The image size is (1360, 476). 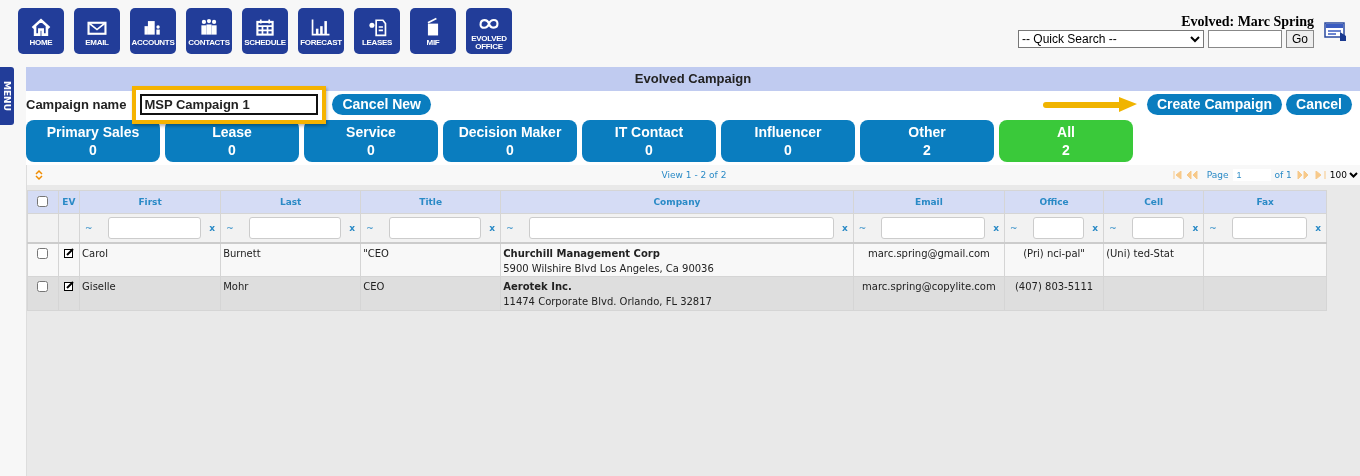 What do you see at coordinates (150, 259) in the screenshot?
I see `table-cell: Carol` at bounding box center [150, 259].